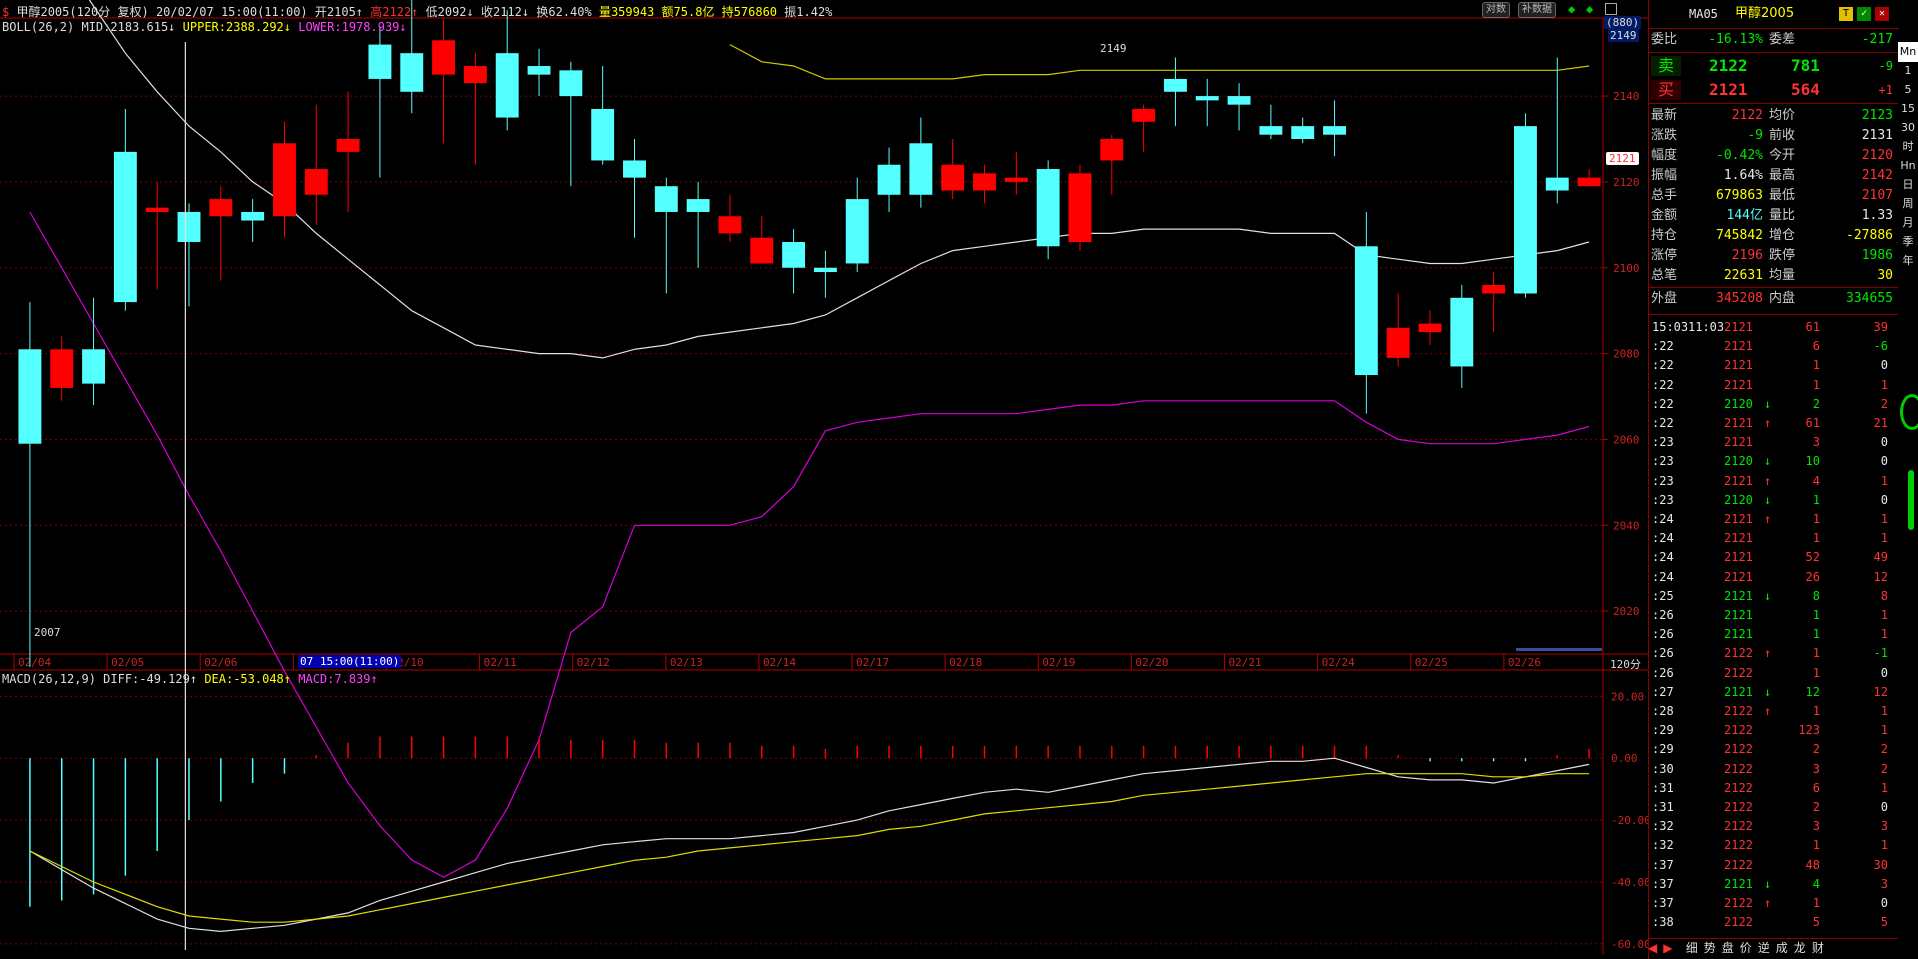 This screenshot has height=959, width=1918. What do you see at coordinates (338, 679) in the screenshot?
I see `macd-macd: MACD:7.839↑` at bounding box center [338, 679].